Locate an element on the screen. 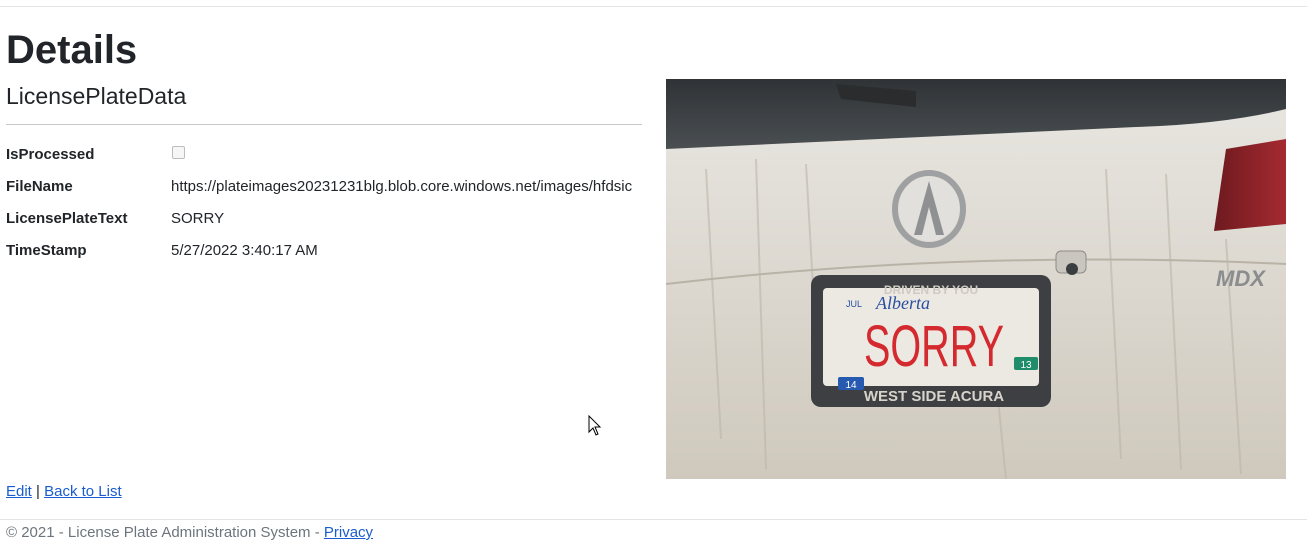 Image resolution: width=1307 pixels, height=553 pixels. plate-month: JUL is located at coordinates (854, 304).